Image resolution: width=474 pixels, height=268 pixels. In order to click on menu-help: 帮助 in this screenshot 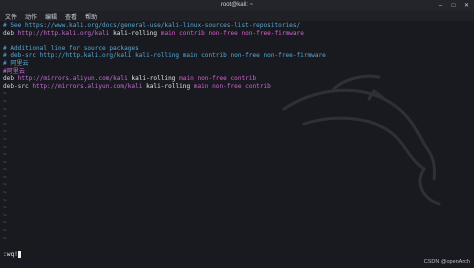, I will do `click(91, 16)`.